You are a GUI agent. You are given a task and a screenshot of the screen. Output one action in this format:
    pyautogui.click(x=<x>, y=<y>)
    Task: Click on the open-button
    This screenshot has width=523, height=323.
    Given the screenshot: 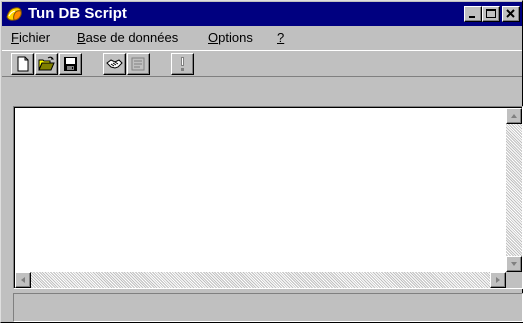 What is the action you would take?
    pyautogui.click(x=46, y=64)
    